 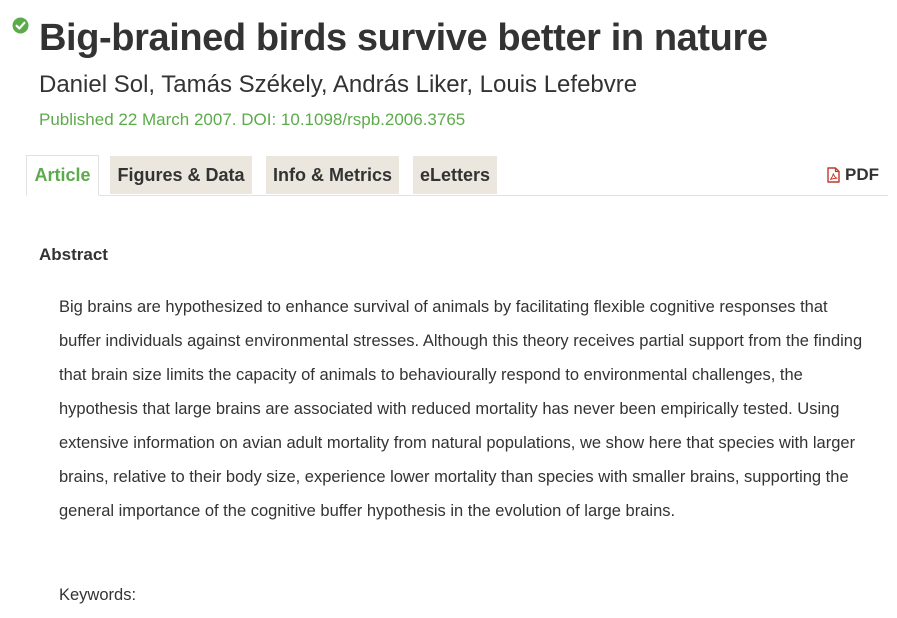 I want to click on tab-figures-data: Figures & Data, so click(x=181, y=175).